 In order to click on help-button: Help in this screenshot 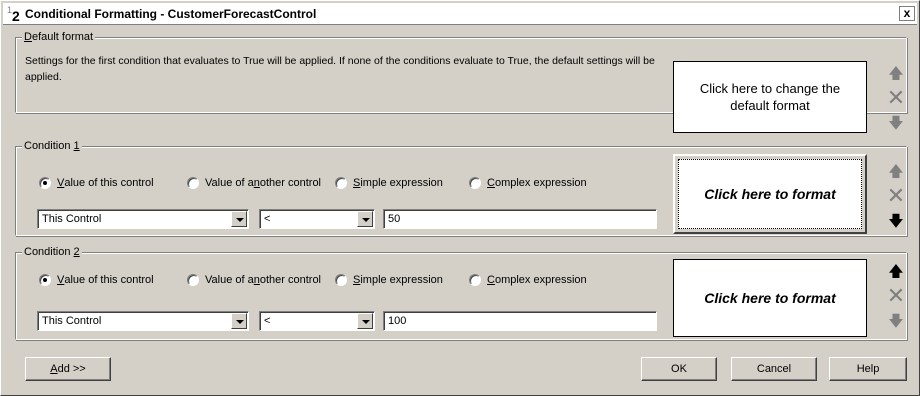, I will do `click(868, 369)`.